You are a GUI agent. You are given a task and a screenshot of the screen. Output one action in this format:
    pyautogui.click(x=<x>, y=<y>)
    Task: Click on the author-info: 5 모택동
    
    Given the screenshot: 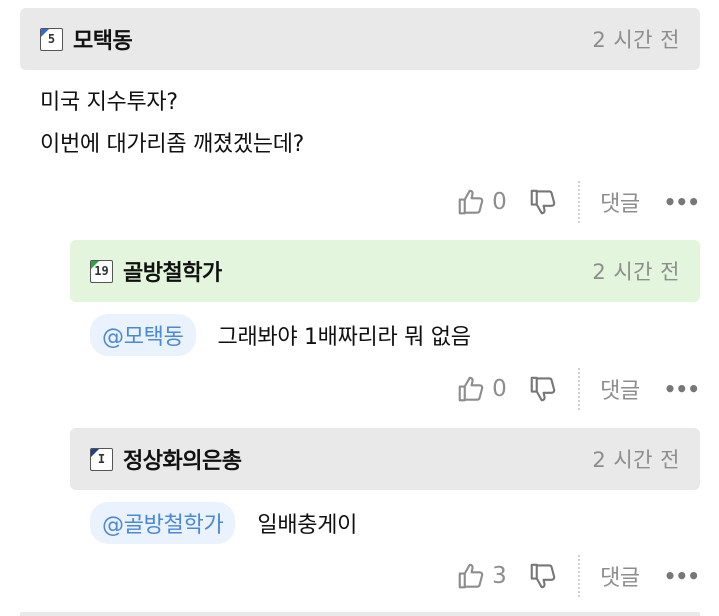 What is the action you would take?
    pyautogui.click(x=86, y=39)
    